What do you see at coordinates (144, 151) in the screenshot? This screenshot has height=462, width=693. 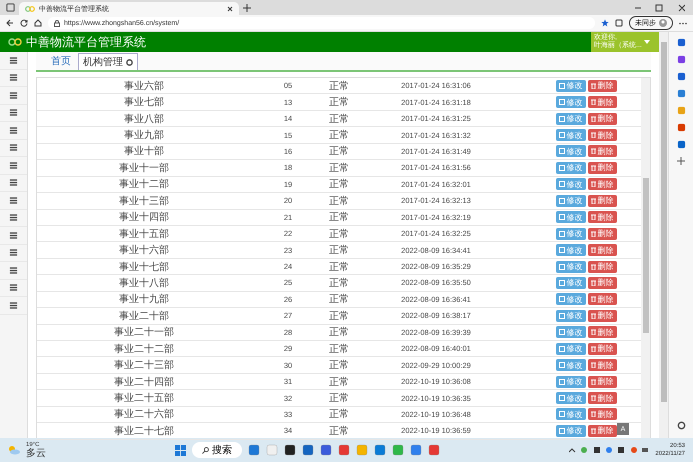 I see `table-cell-text: 事业十部` at bounding box center [144, 151].